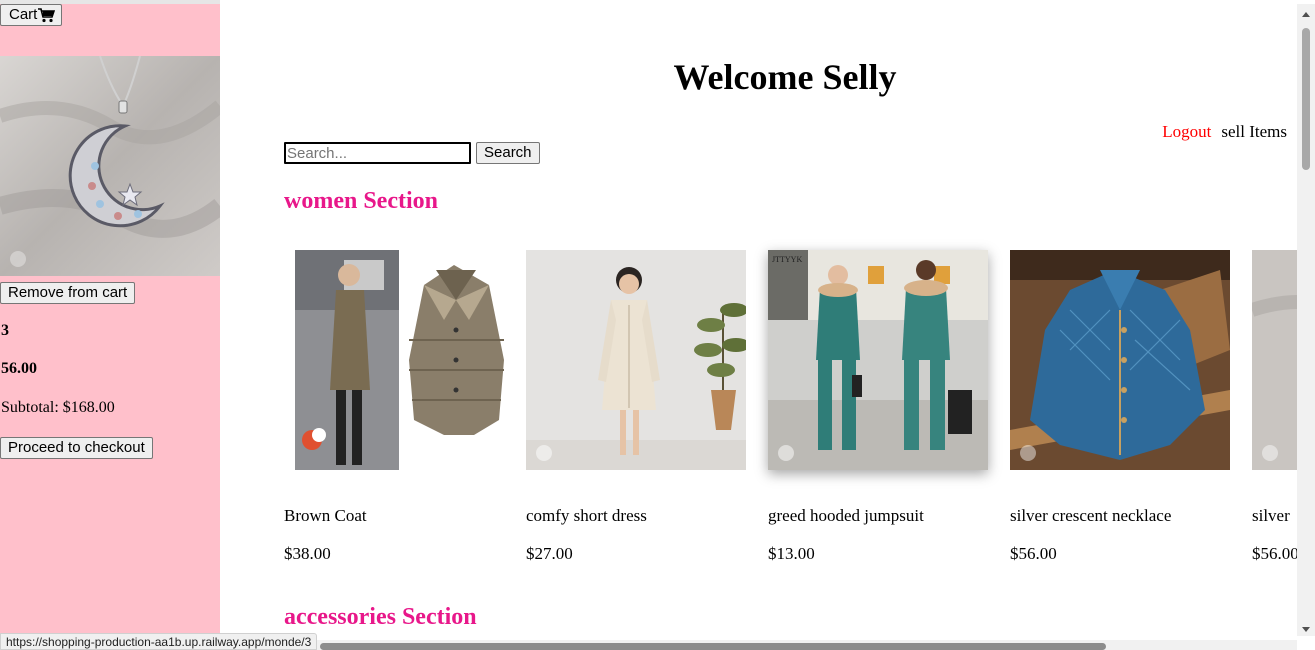 The image size is (1315, 650). I want to click on product-card: Brown Coat $38.00, so click(394, 407).